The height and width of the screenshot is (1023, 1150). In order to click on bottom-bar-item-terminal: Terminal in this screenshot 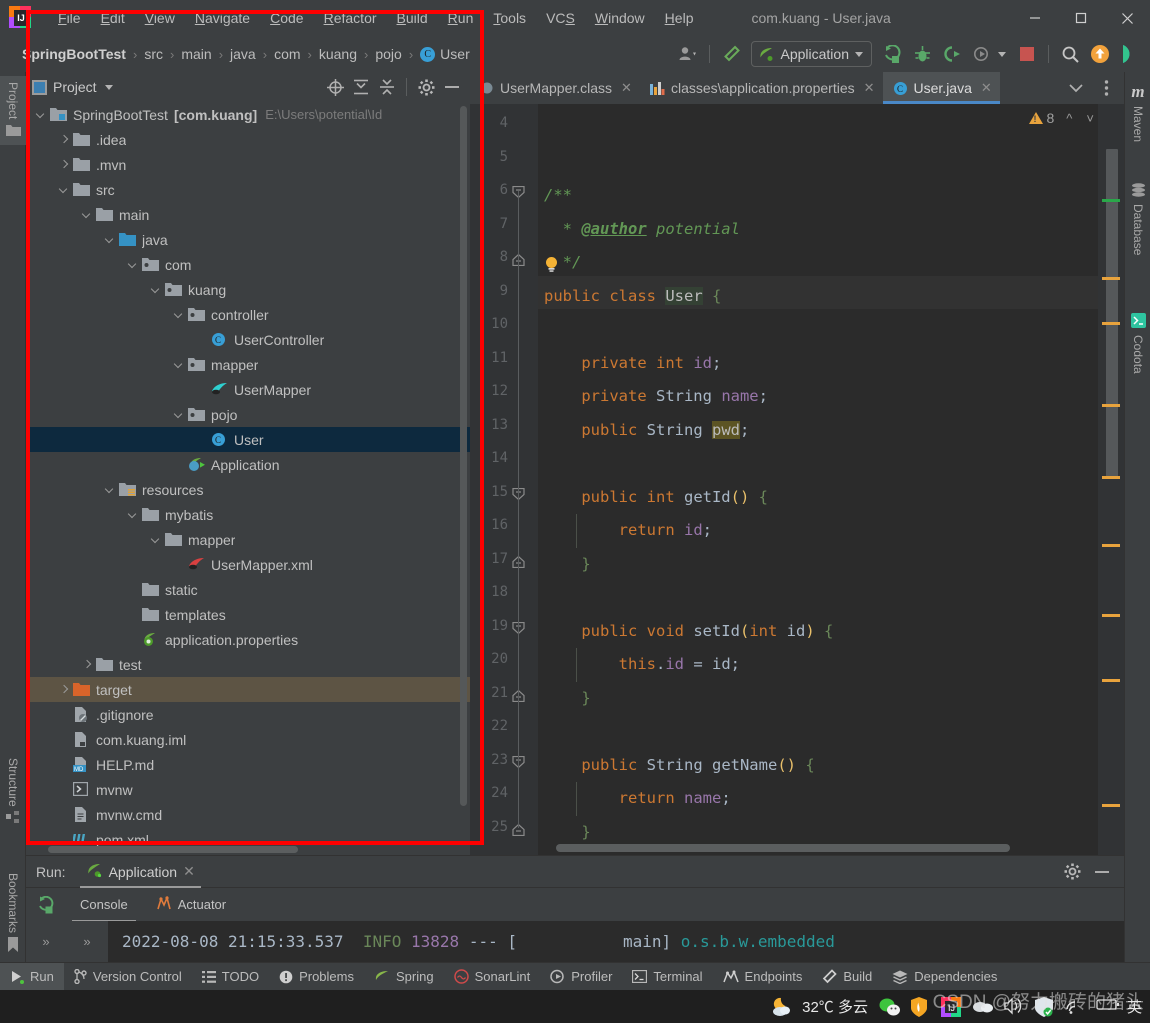, I will do `click(667, 977)`.